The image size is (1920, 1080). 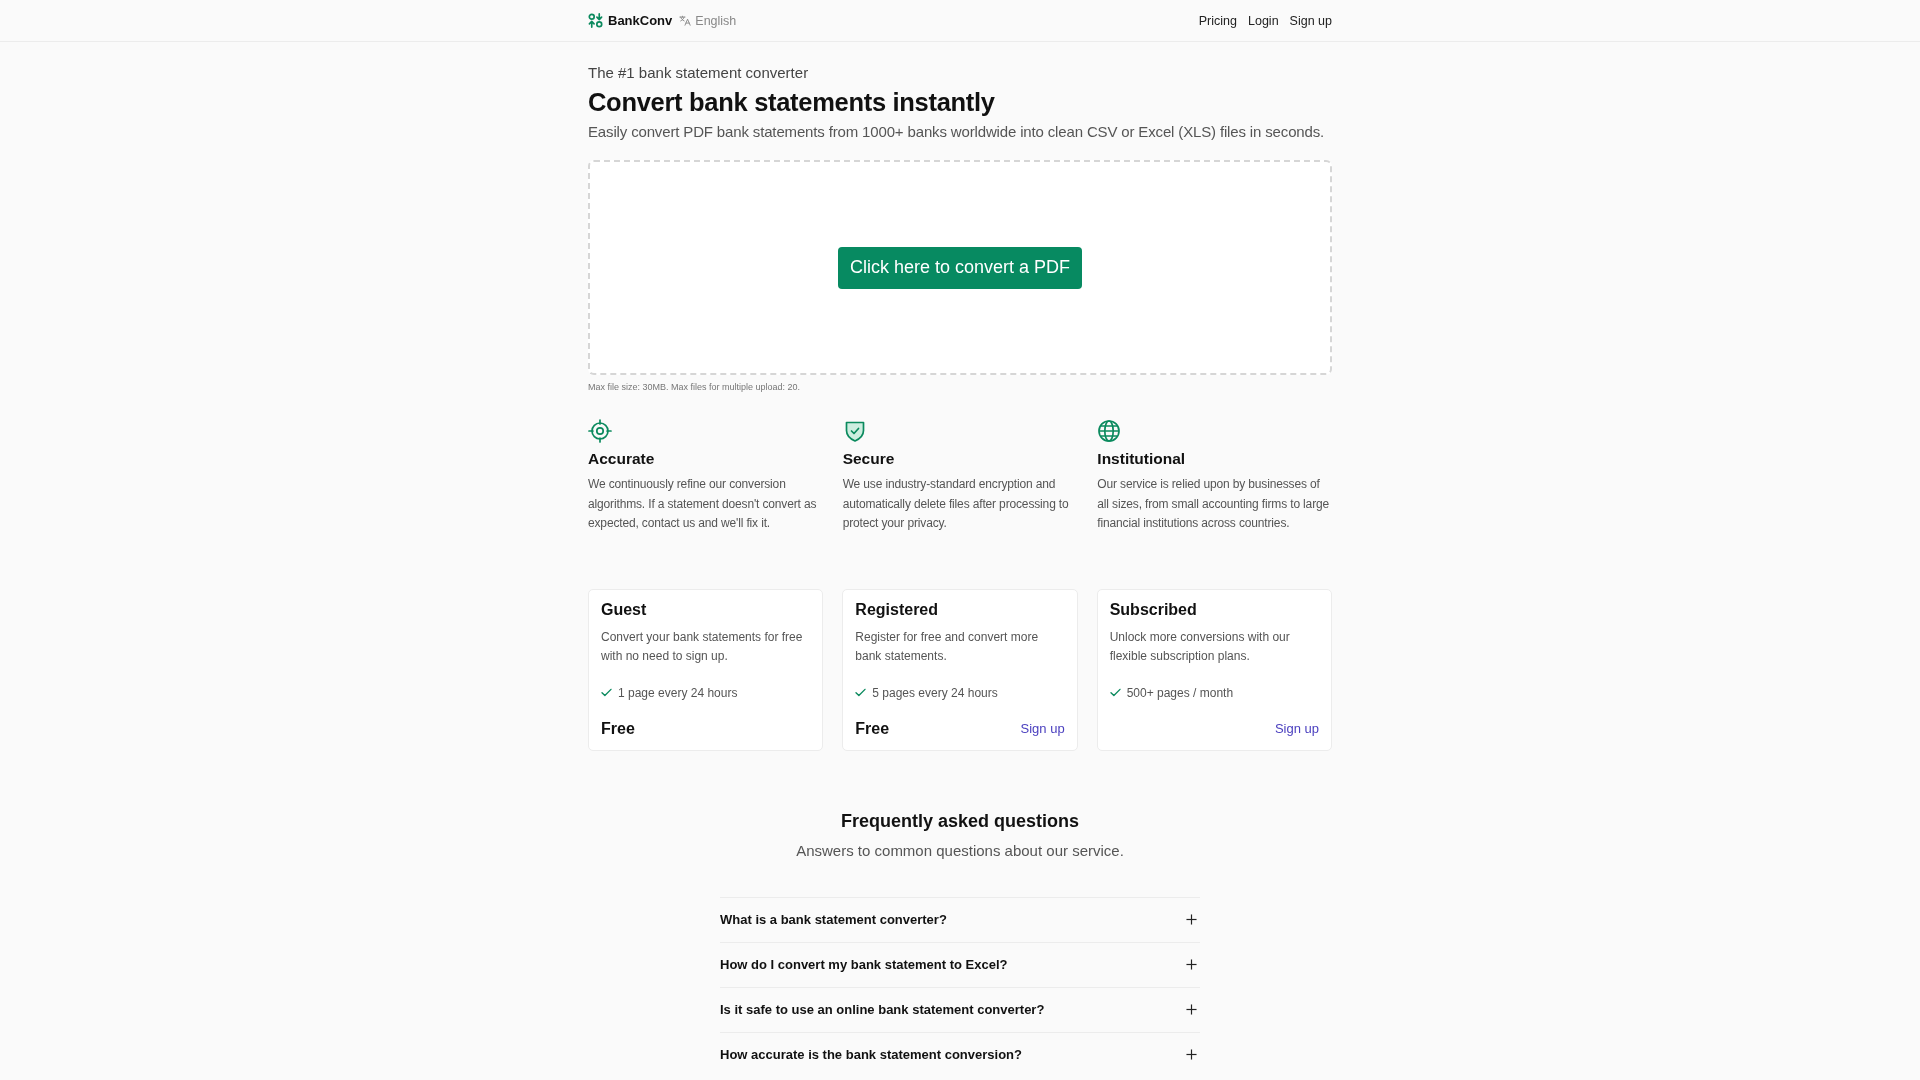 I want to click on plan-feature: 500+ pages / month, so click(x=1180, y=692).